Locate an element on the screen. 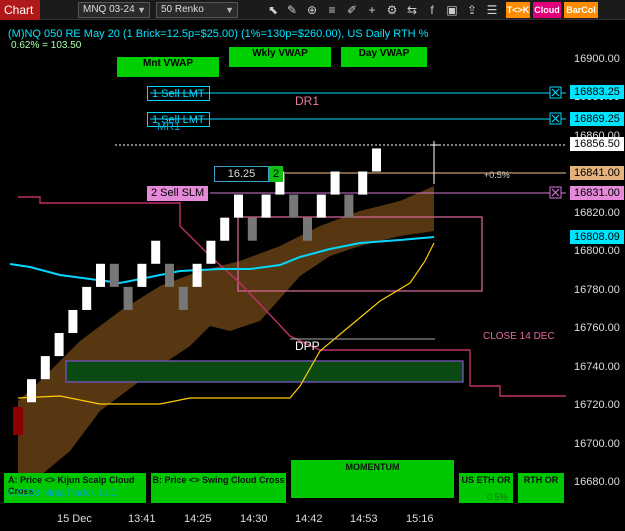 This screenshot has width=625, height=531. sell-limit-order-label: 1 Sell LMT is located at coordinates (178, 93).